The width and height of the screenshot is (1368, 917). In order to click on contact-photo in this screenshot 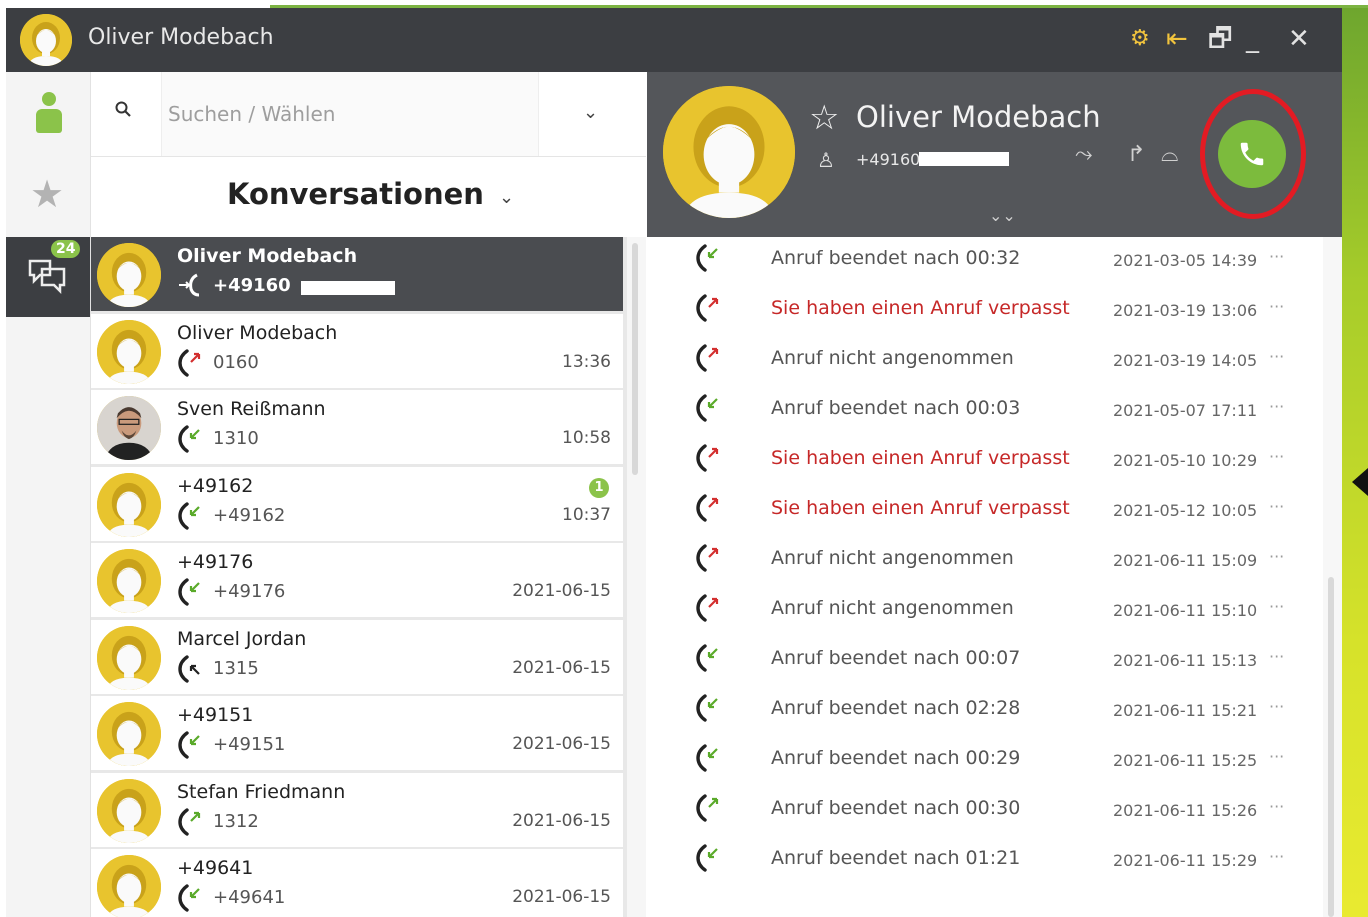, I will do `click(129, 428)`.